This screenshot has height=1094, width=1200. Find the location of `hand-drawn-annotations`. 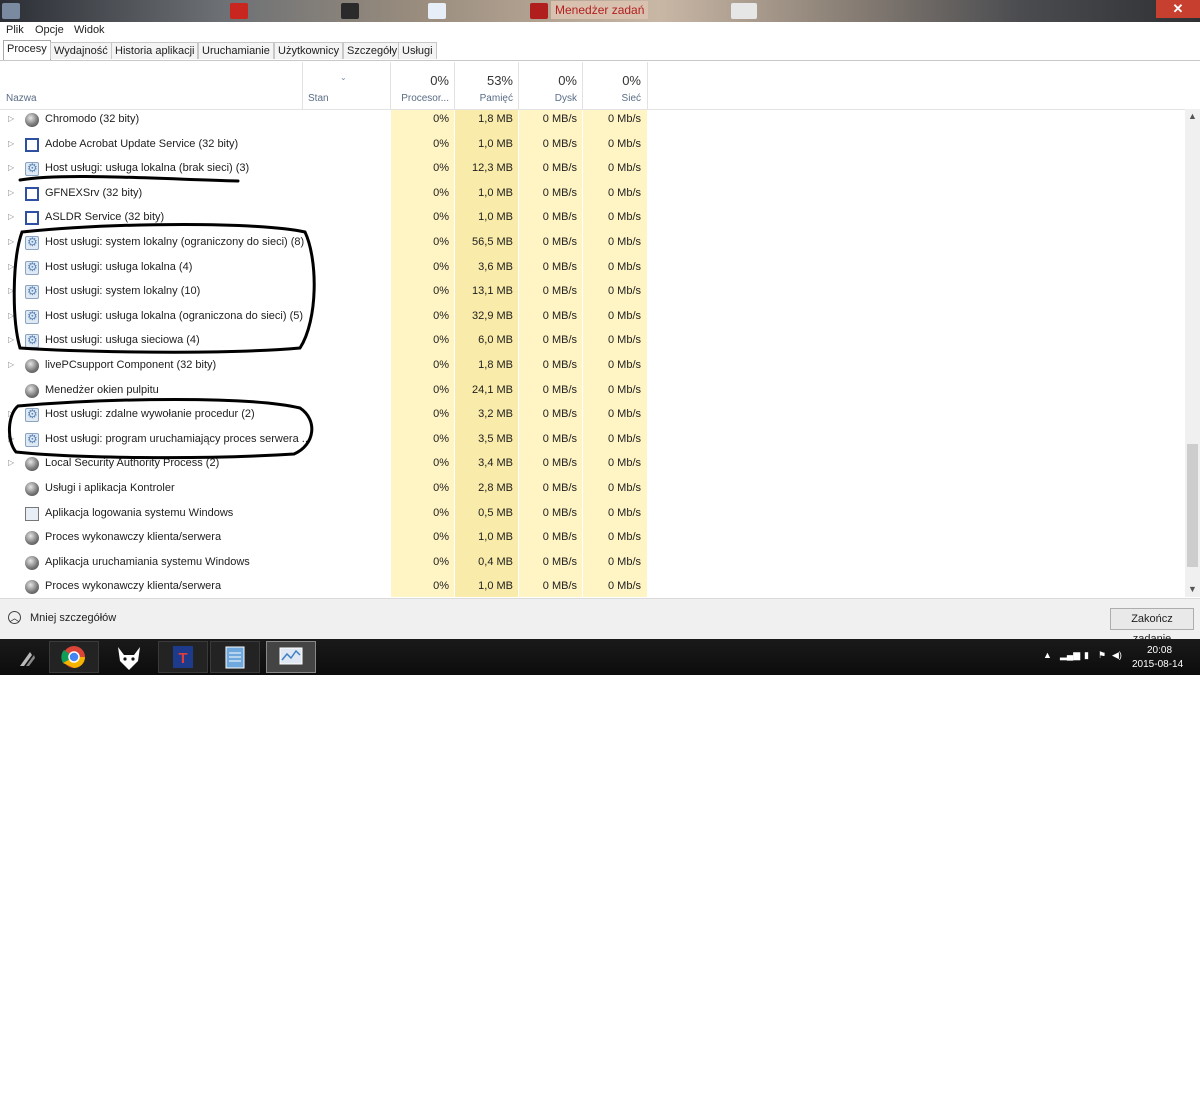

hand-drawn-annotations is located at coordinates (162, 317).